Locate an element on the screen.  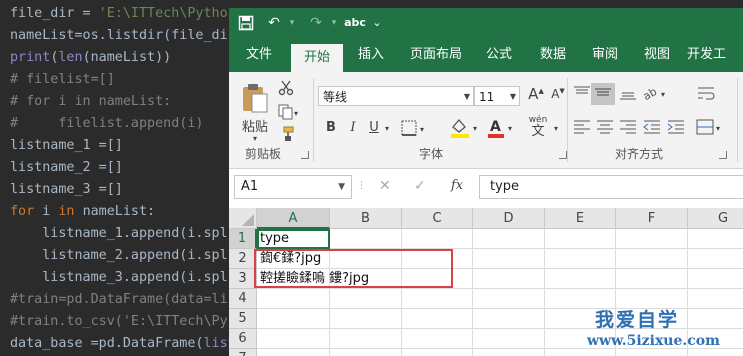
code-token: listname_2.append(i.spl is located at coordinates (119, 255).